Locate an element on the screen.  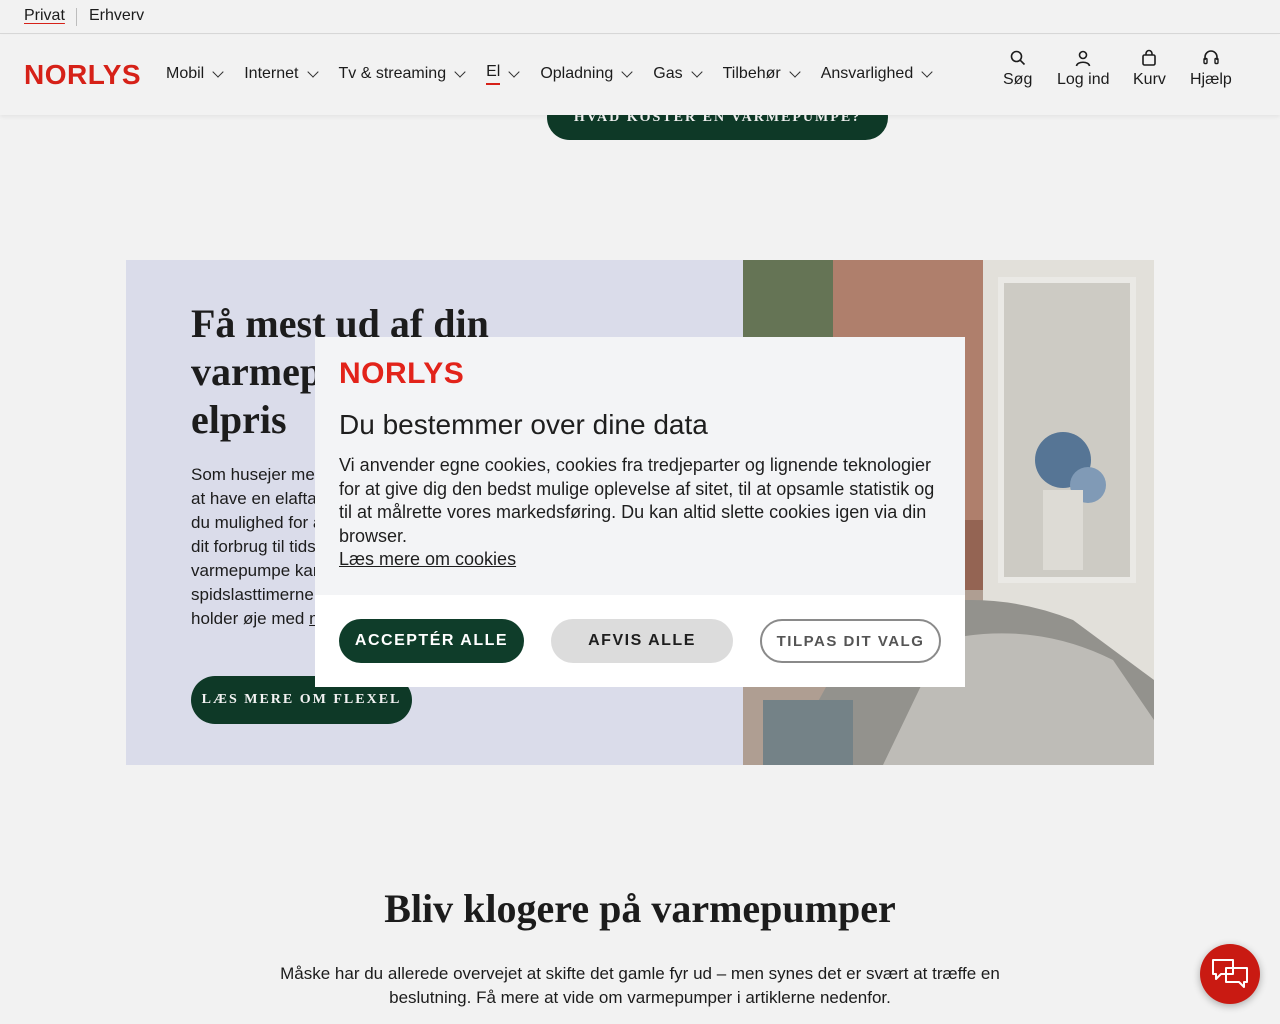
reject-all-button: AFVIS ALLE is located at coordinates (642, 641).